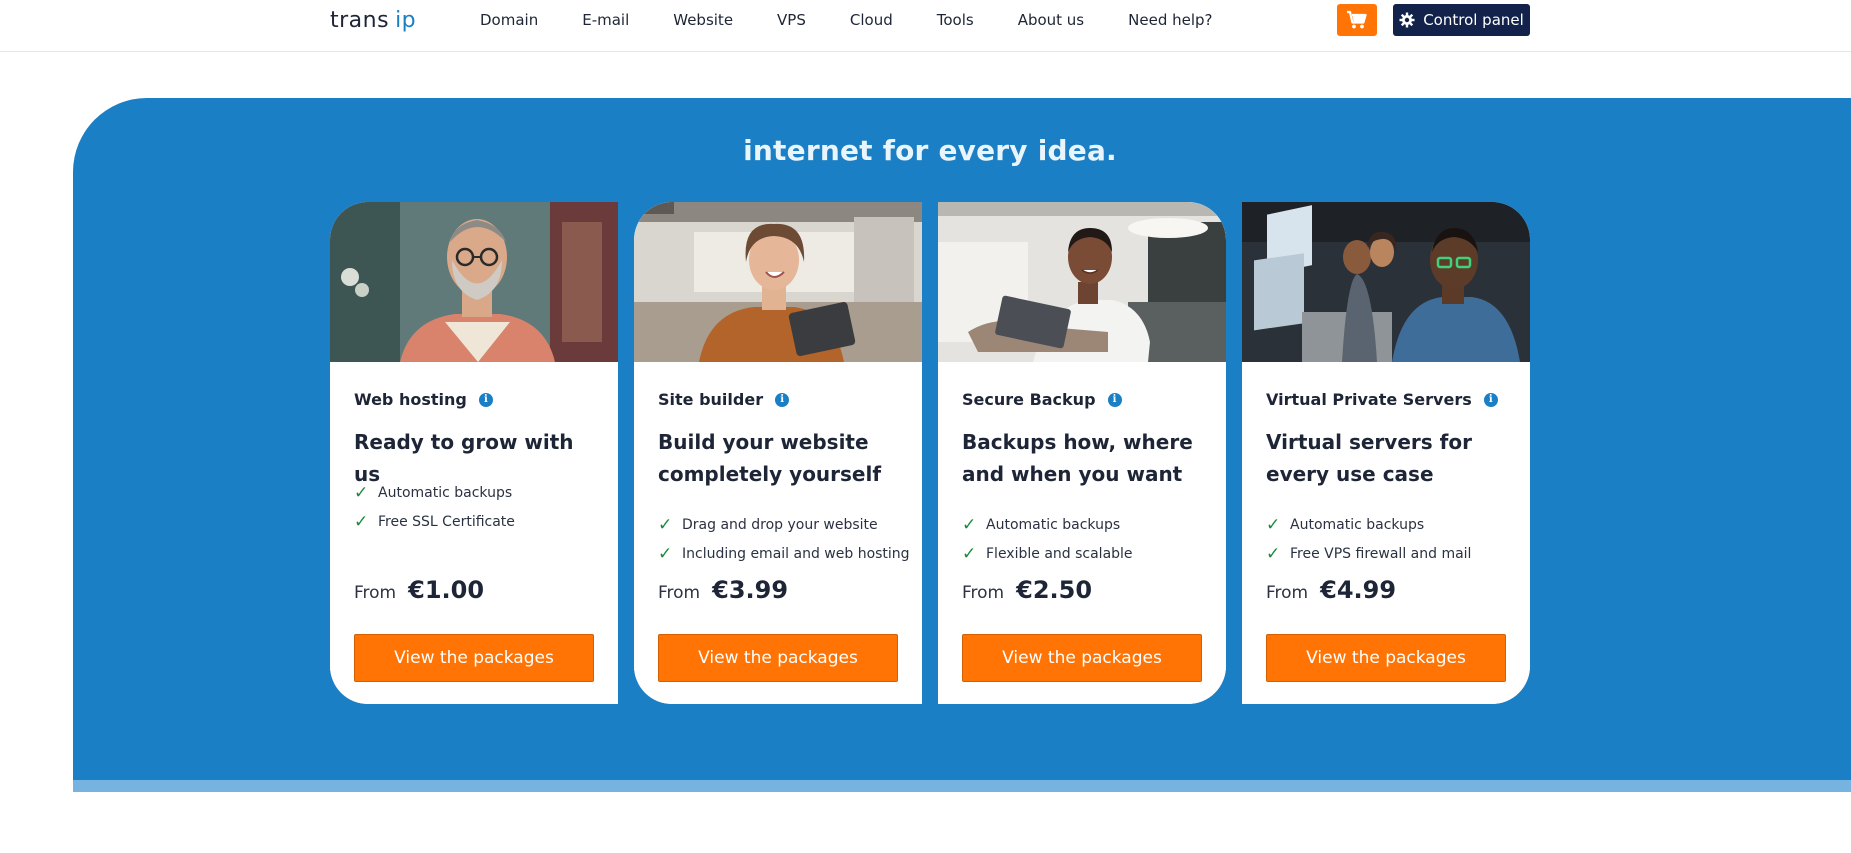 This screenshot has height=853, width=1851. I want to click on nav-item-domain: Domain, so click(509, 20).